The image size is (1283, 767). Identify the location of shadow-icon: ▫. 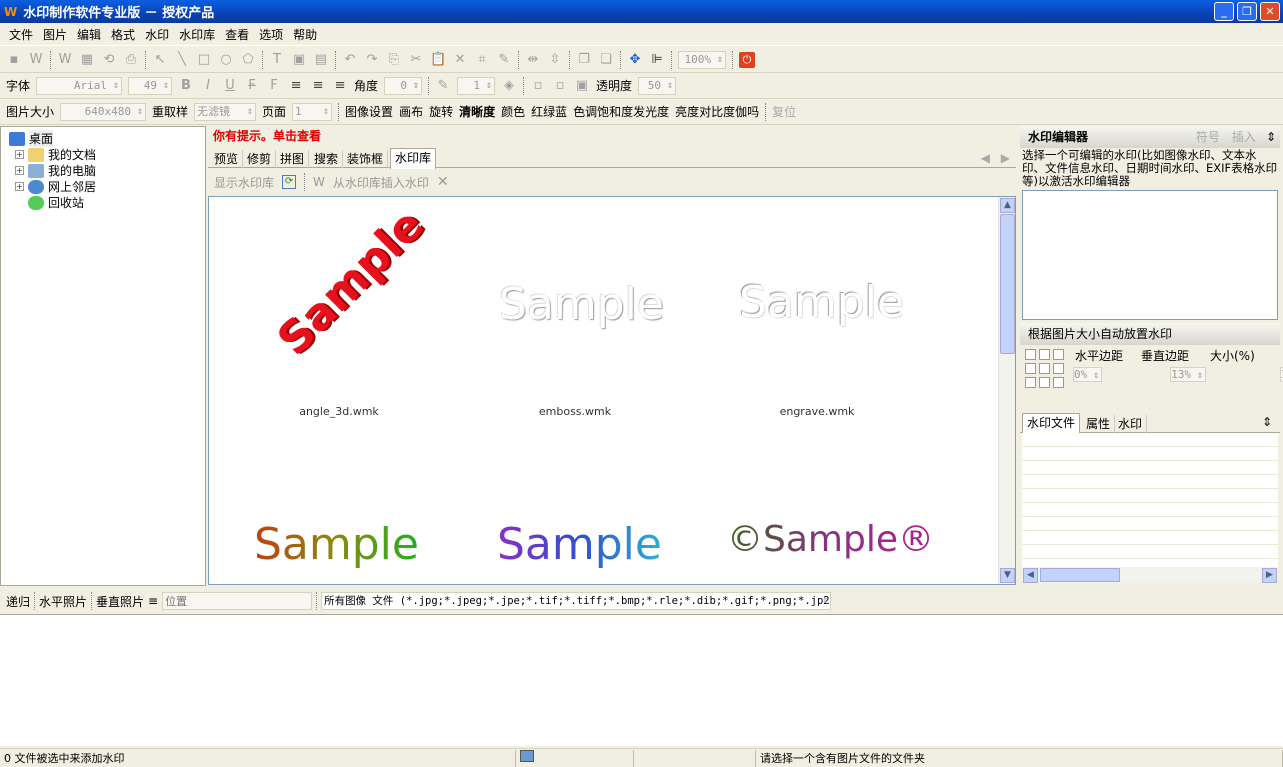
(538, 86).